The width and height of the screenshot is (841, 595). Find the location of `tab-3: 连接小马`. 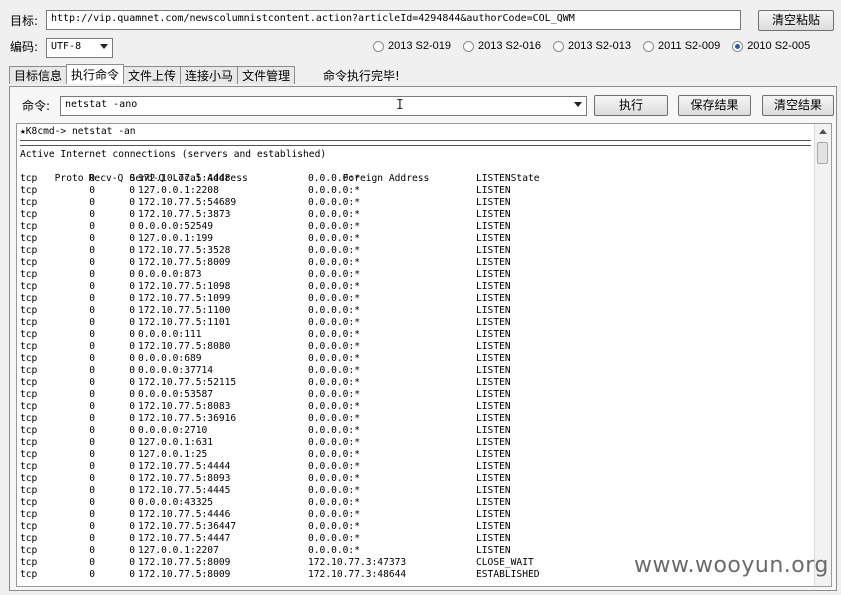

tab-3: 连接小马 is located at coordinates (209, 75).